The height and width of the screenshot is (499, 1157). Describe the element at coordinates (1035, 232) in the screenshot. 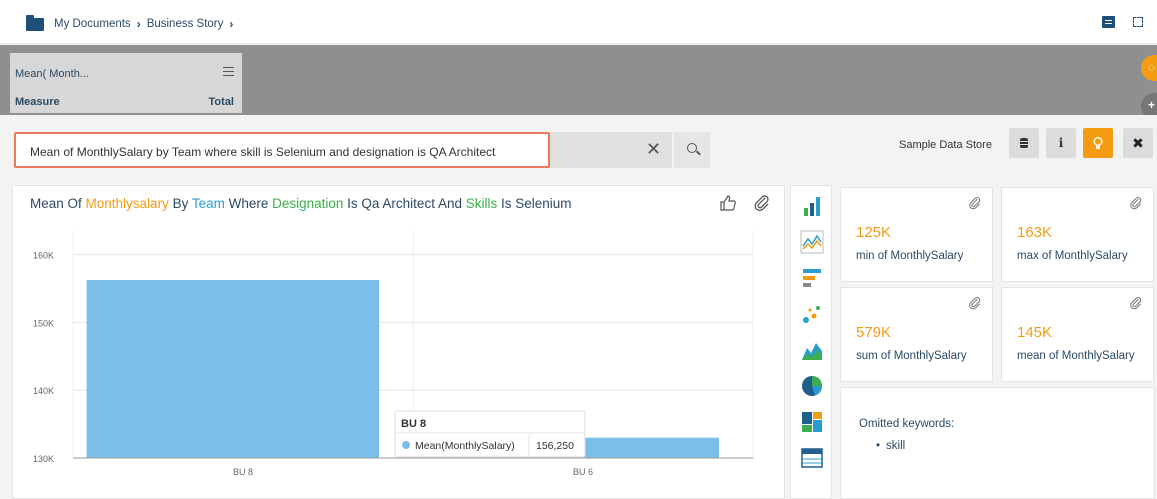

I see `kpi-value: 163K` at that location.